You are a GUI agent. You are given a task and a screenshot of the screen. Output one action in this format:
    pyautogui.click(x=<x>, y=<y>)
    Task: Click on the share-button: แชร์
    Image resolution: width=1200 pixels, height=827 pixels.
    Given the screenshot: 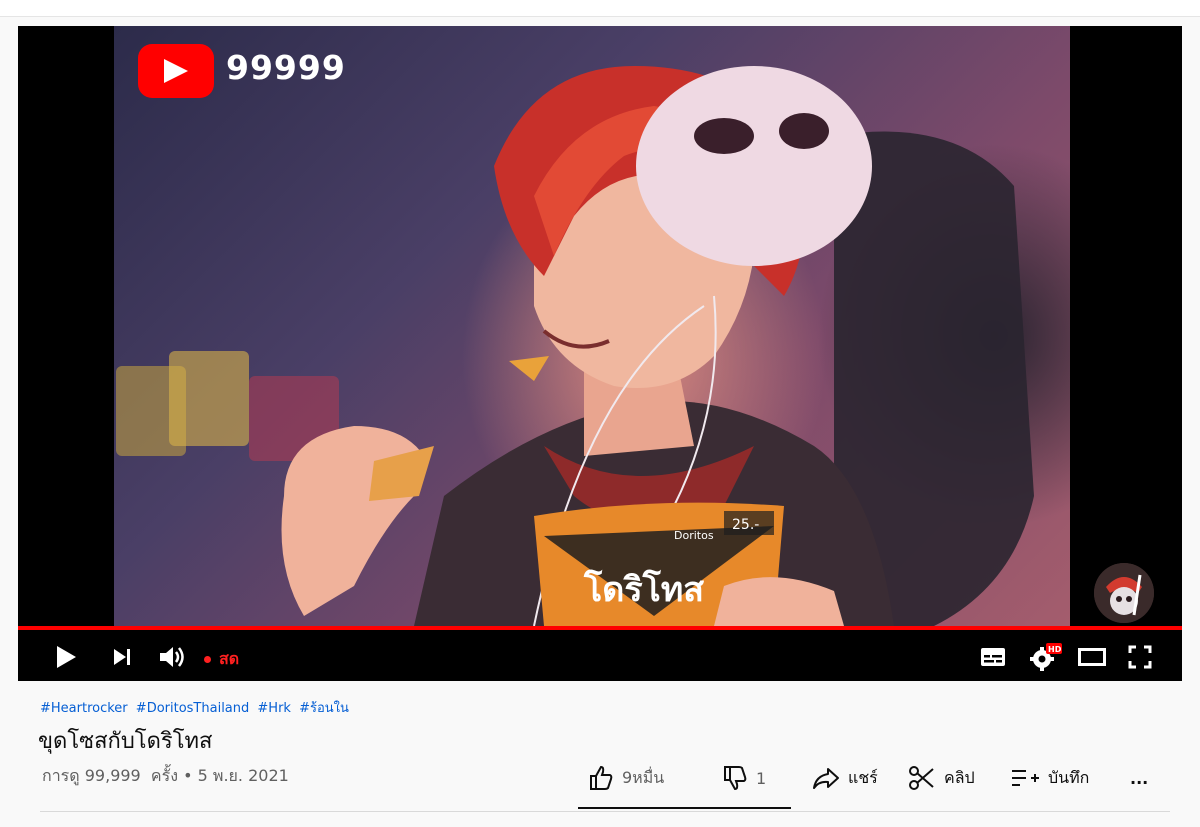 What is the action you would take?
    pyautogui.click(x=845, y=778)
    